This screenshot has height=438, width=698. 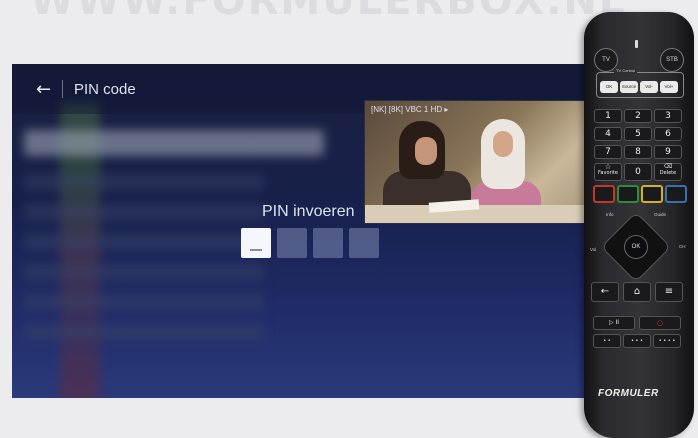 I want to click on delete-label: Delete, so click(x=668, y=173).